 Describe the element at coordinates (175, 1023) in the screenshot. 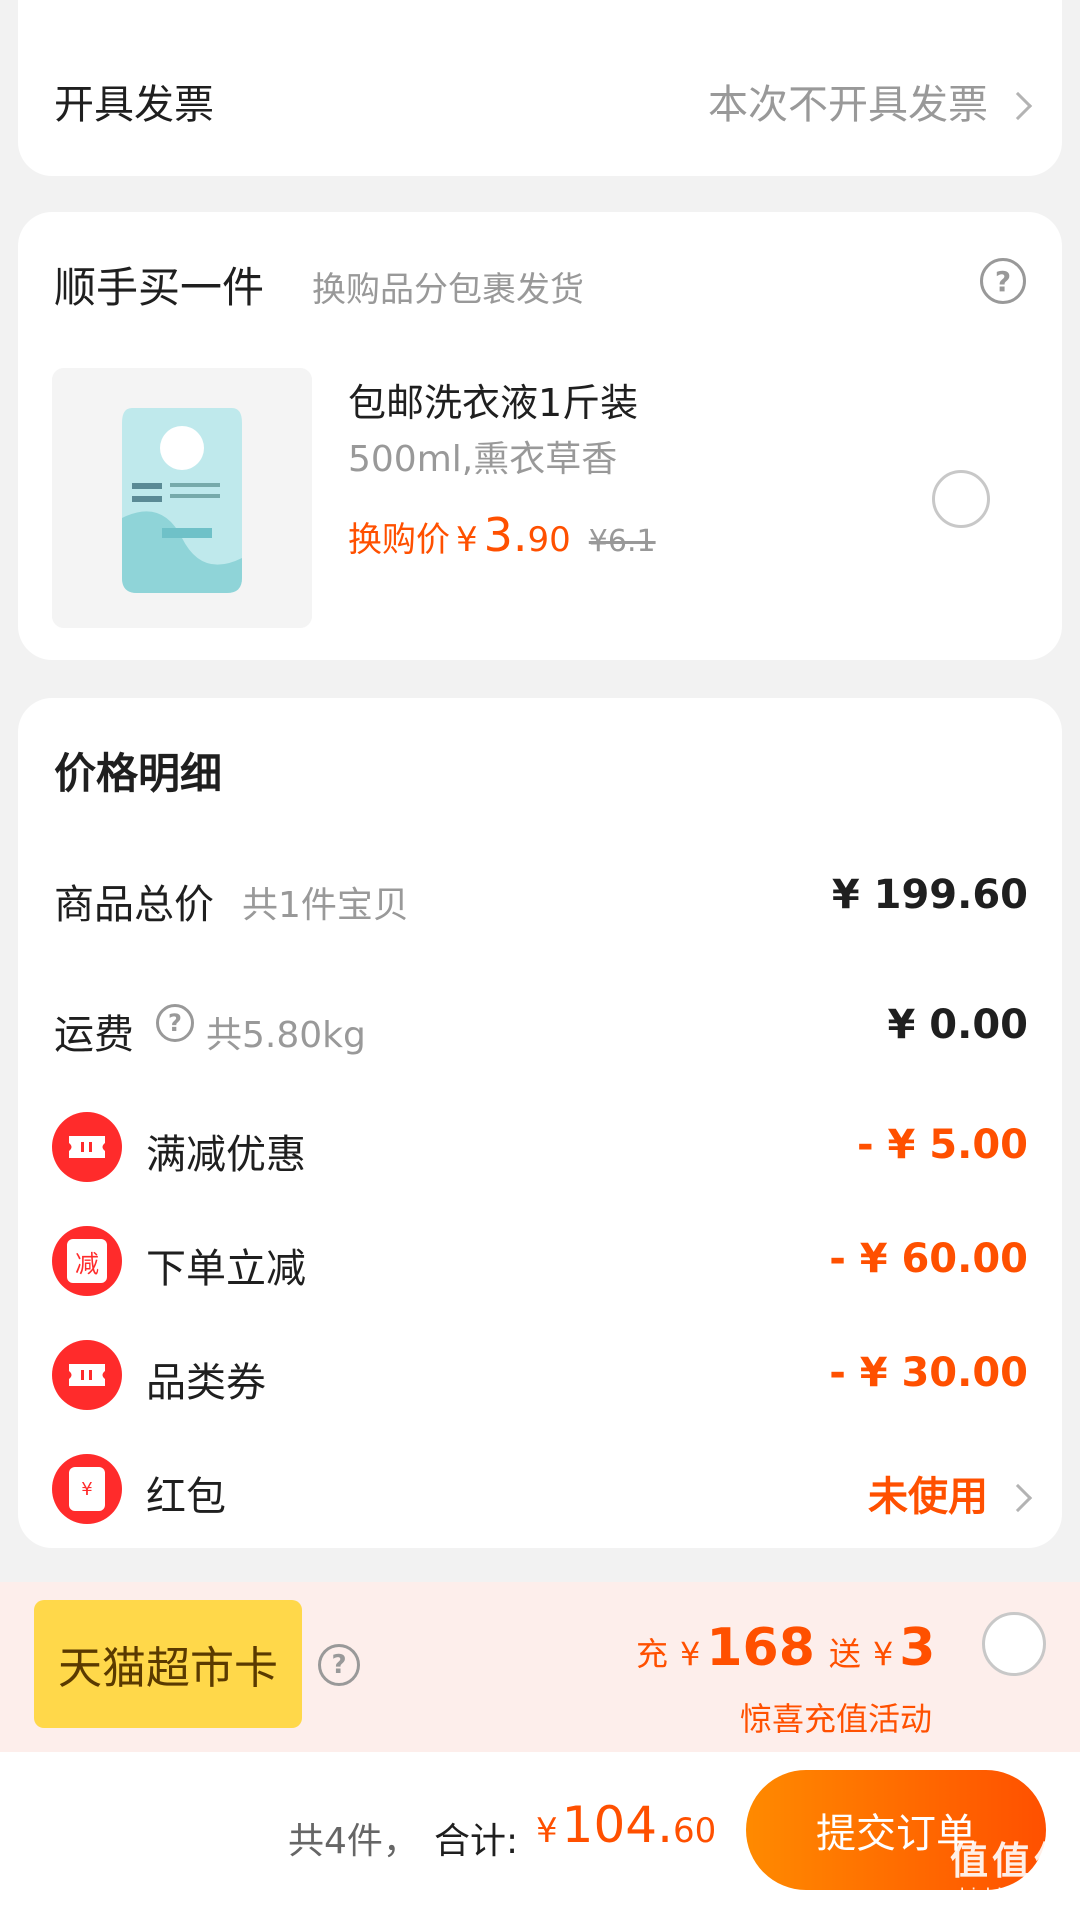

I see `shipping-help-icon: ?` at that location.